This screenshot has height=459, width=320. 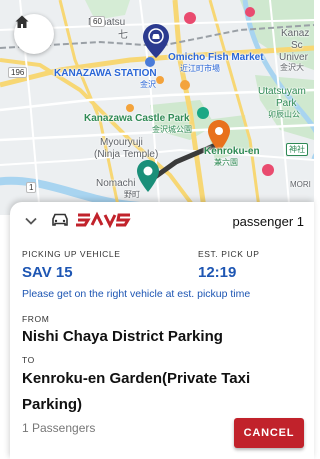 What do you see at coordinates (156, 41) in the screenshot?
I see `origin-pin-icon` at bounding box center [156, 41].